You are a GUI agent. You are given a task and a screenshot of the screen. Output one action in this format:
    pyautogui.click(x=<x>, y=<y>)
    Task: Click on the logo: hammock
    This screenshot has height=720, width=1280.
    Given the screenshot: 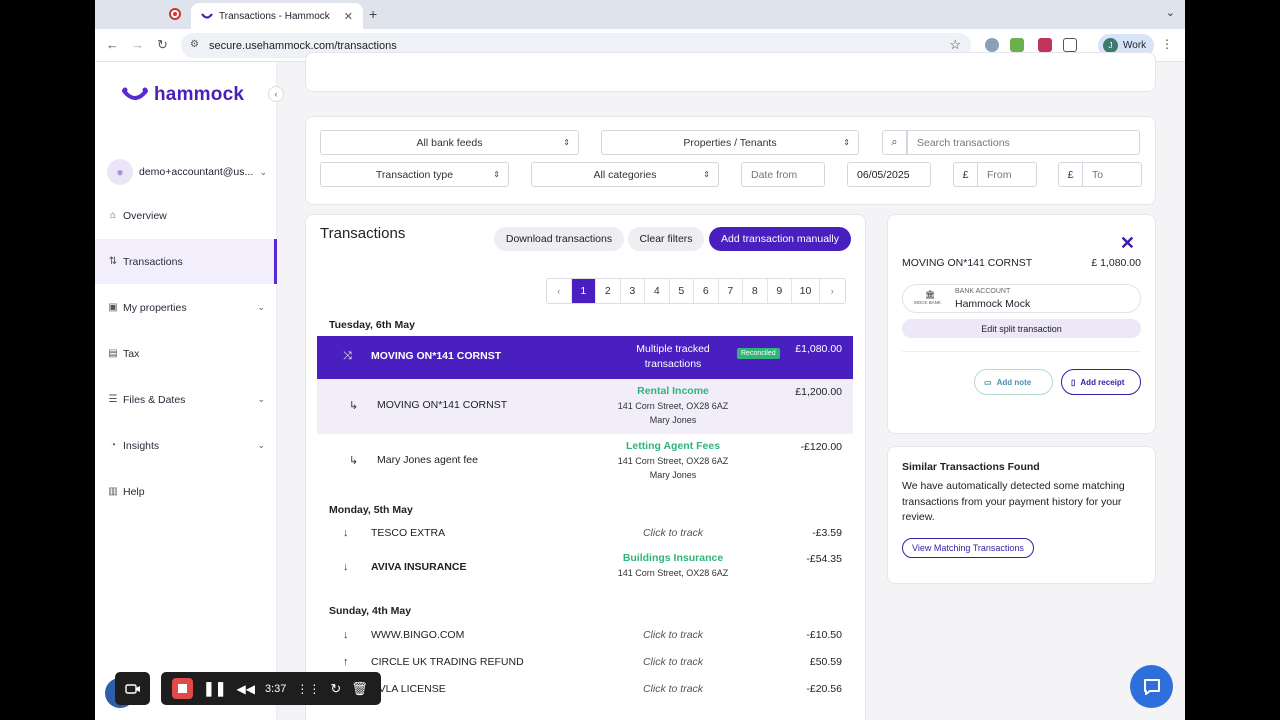 What is the action you would take?
    pyautogui.click(x=183, y=95)
    